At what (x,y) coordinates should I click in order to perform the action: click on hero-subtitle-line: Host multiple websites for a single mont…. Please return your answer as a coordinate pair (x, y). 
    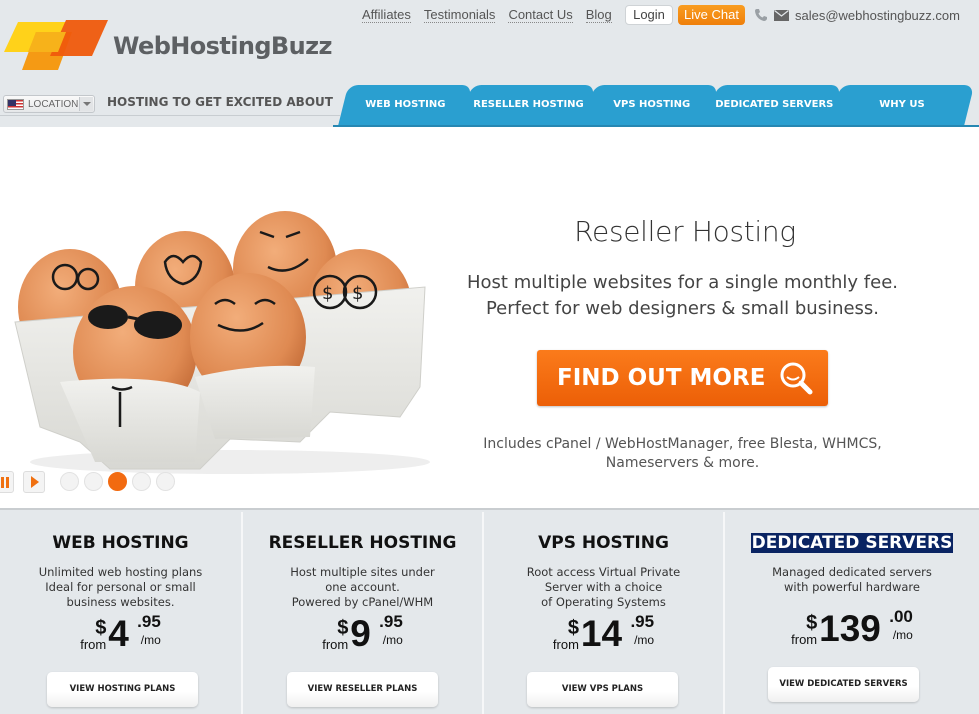
    Looking at the image, I should click on (682, 282).